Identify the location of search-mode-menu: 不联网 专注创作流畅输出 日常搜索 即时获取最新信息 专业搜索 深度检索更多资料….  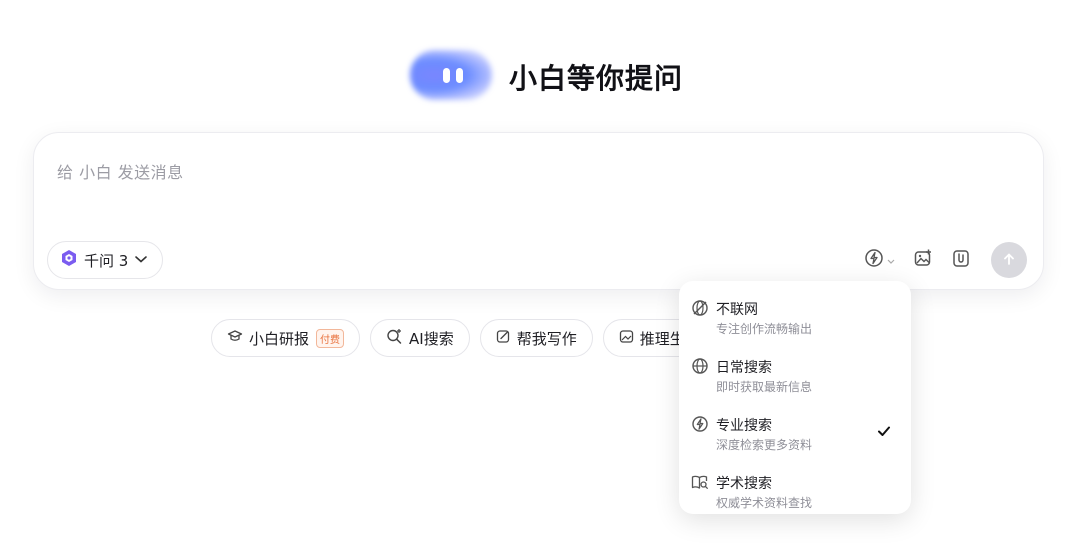
(795, 397).